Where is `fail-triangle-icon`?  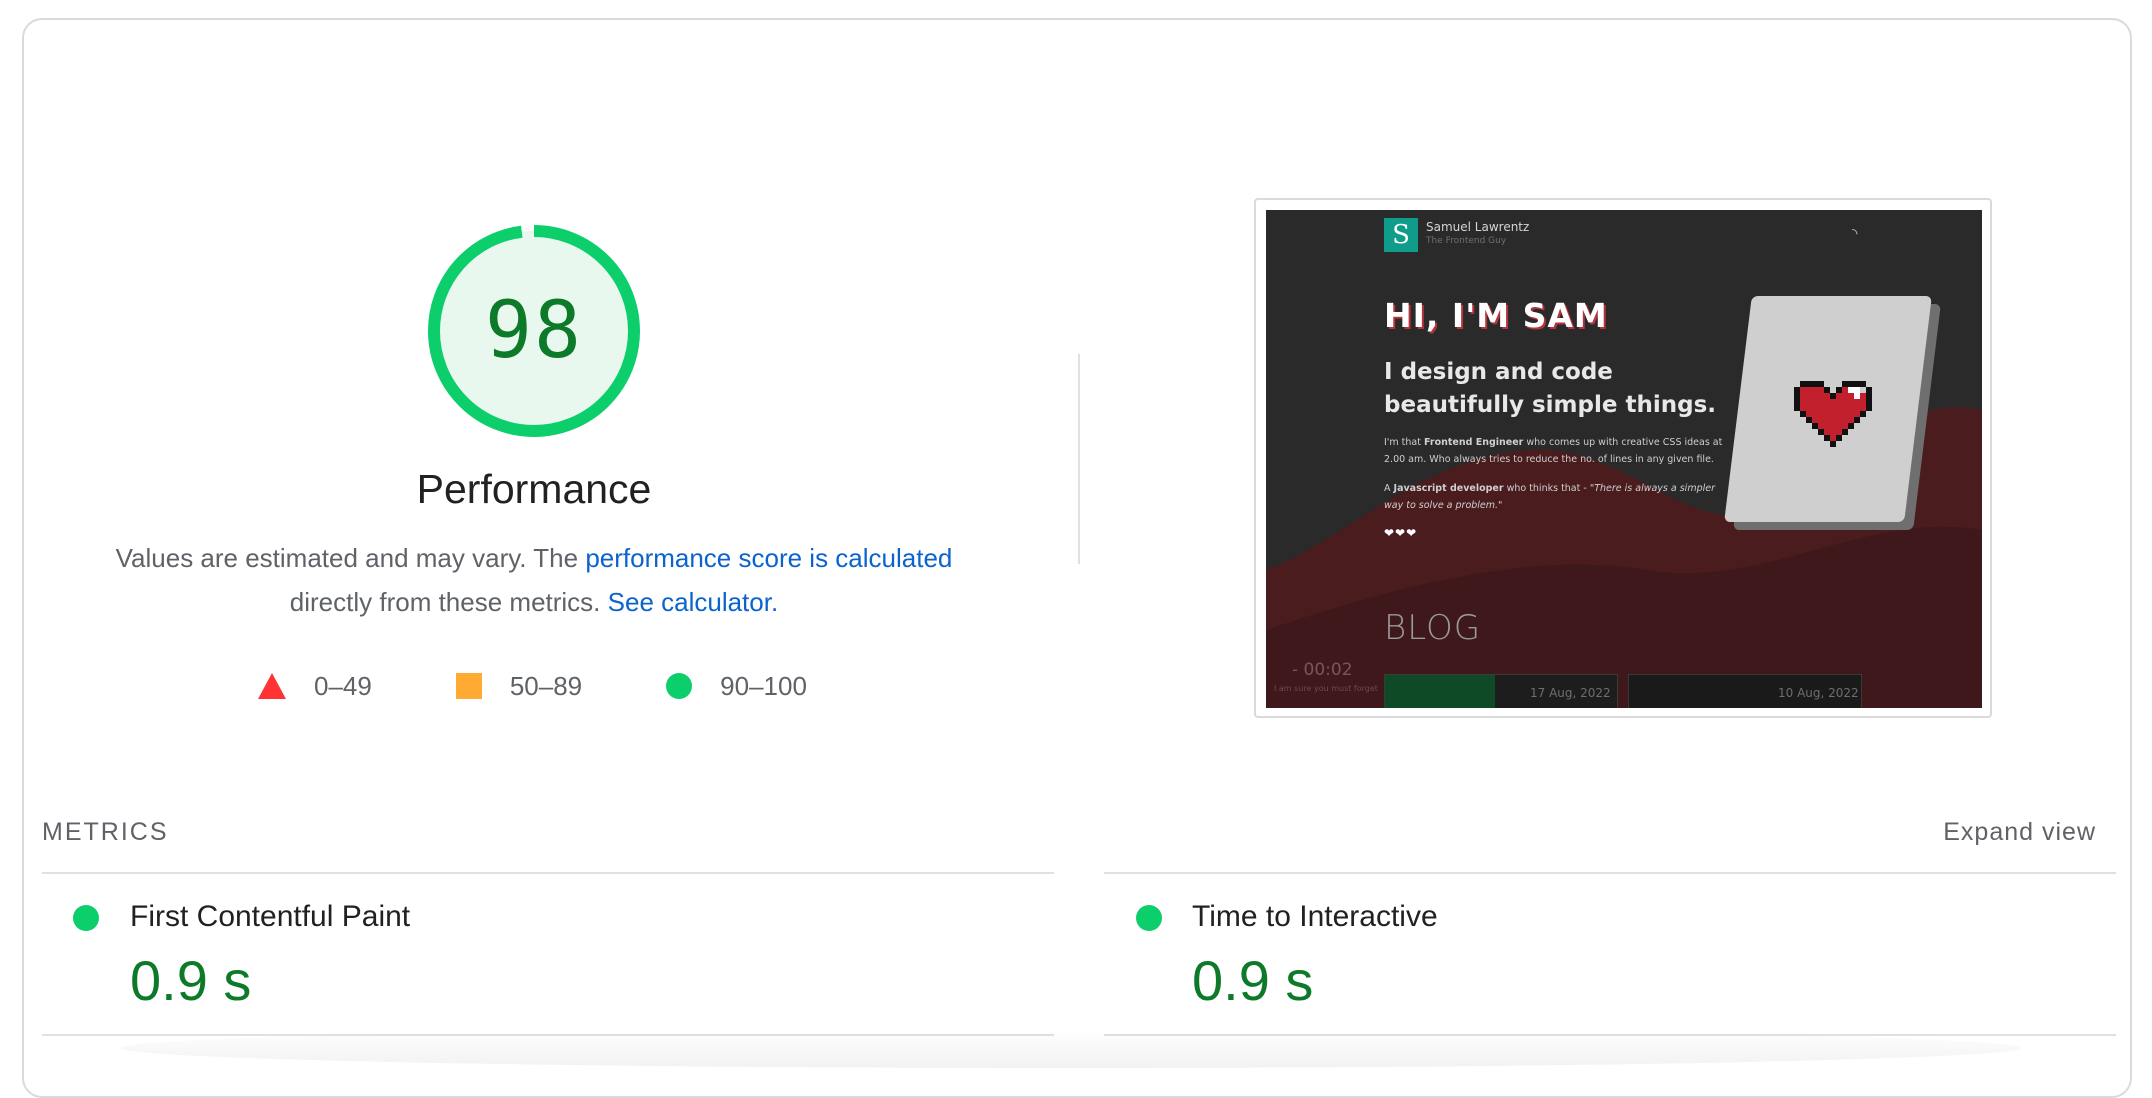
fail-triangle-icon is located at coordinates (272, 686).